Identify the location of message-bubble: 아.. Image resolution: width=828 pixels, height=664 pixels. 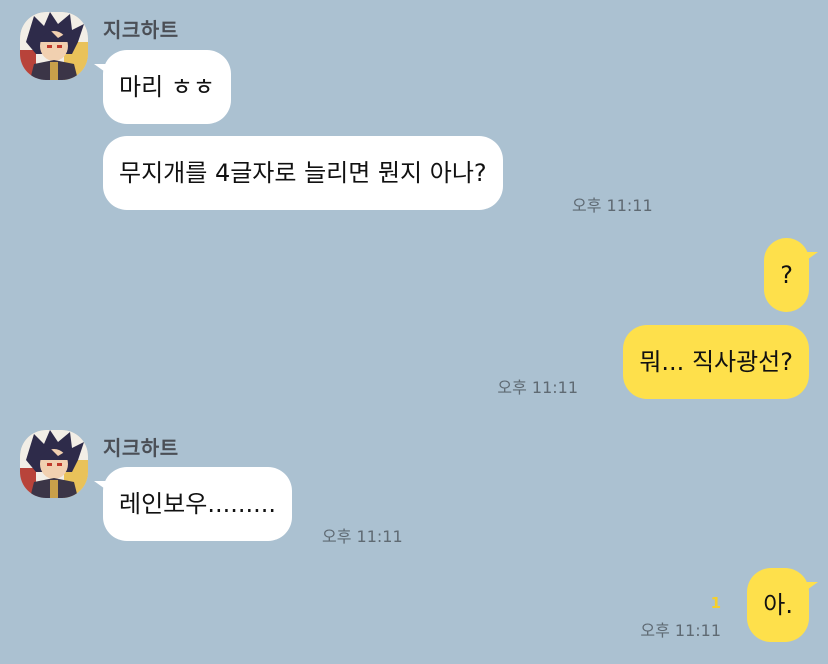
(782, 605).